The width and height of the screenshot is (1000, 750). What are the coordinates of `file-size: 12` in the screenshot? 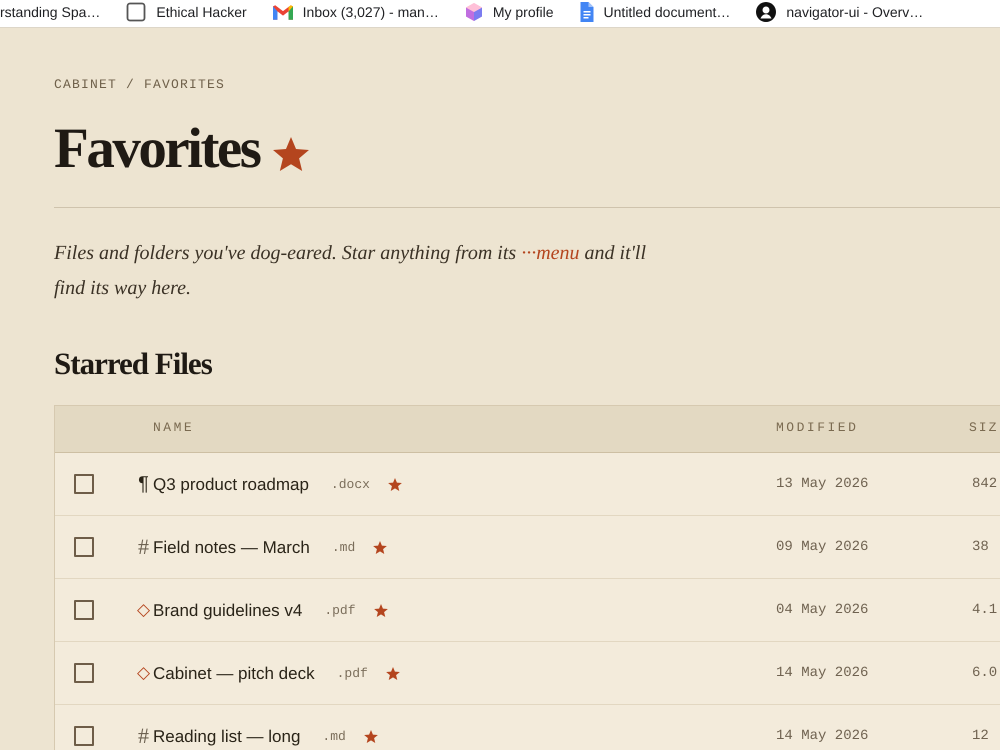 It's located at (980, 736).